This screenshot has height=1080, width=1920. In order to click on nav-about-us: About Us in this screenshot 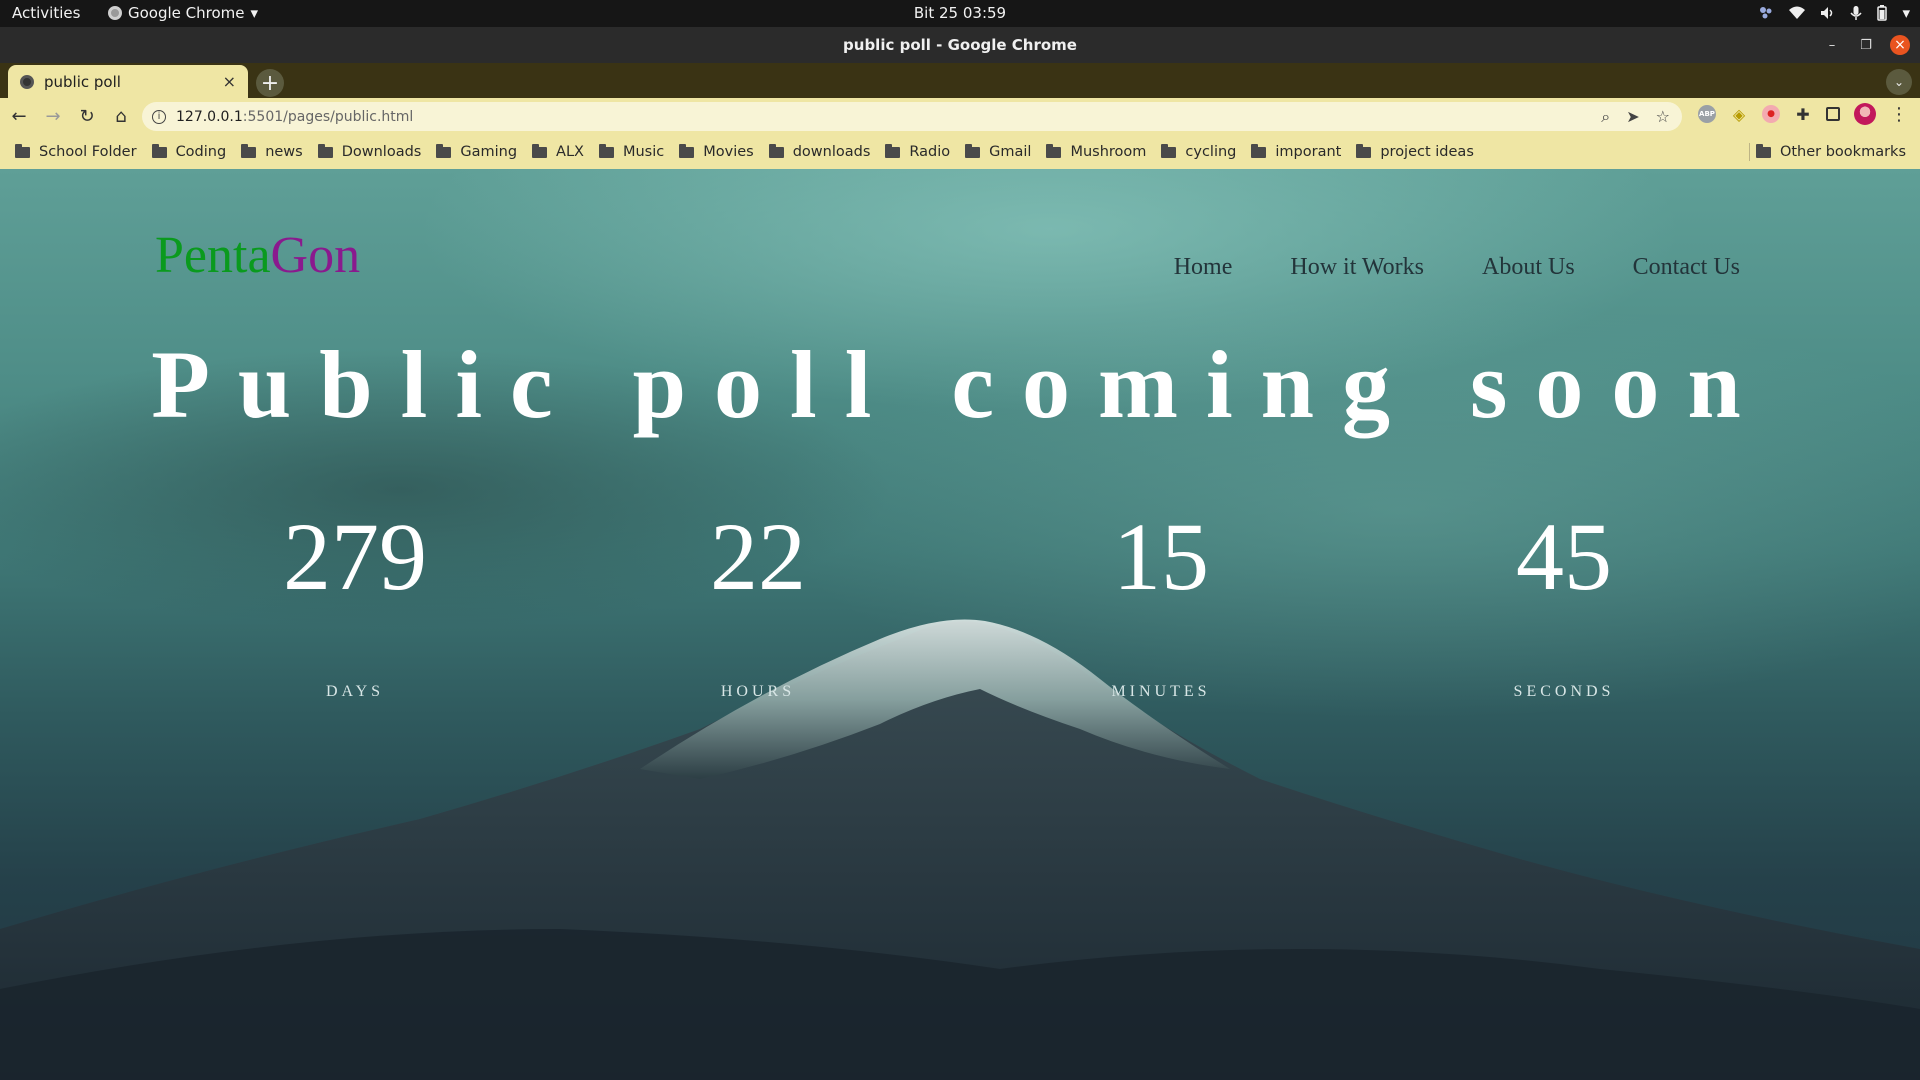, I will do `click(1528, 267)`.